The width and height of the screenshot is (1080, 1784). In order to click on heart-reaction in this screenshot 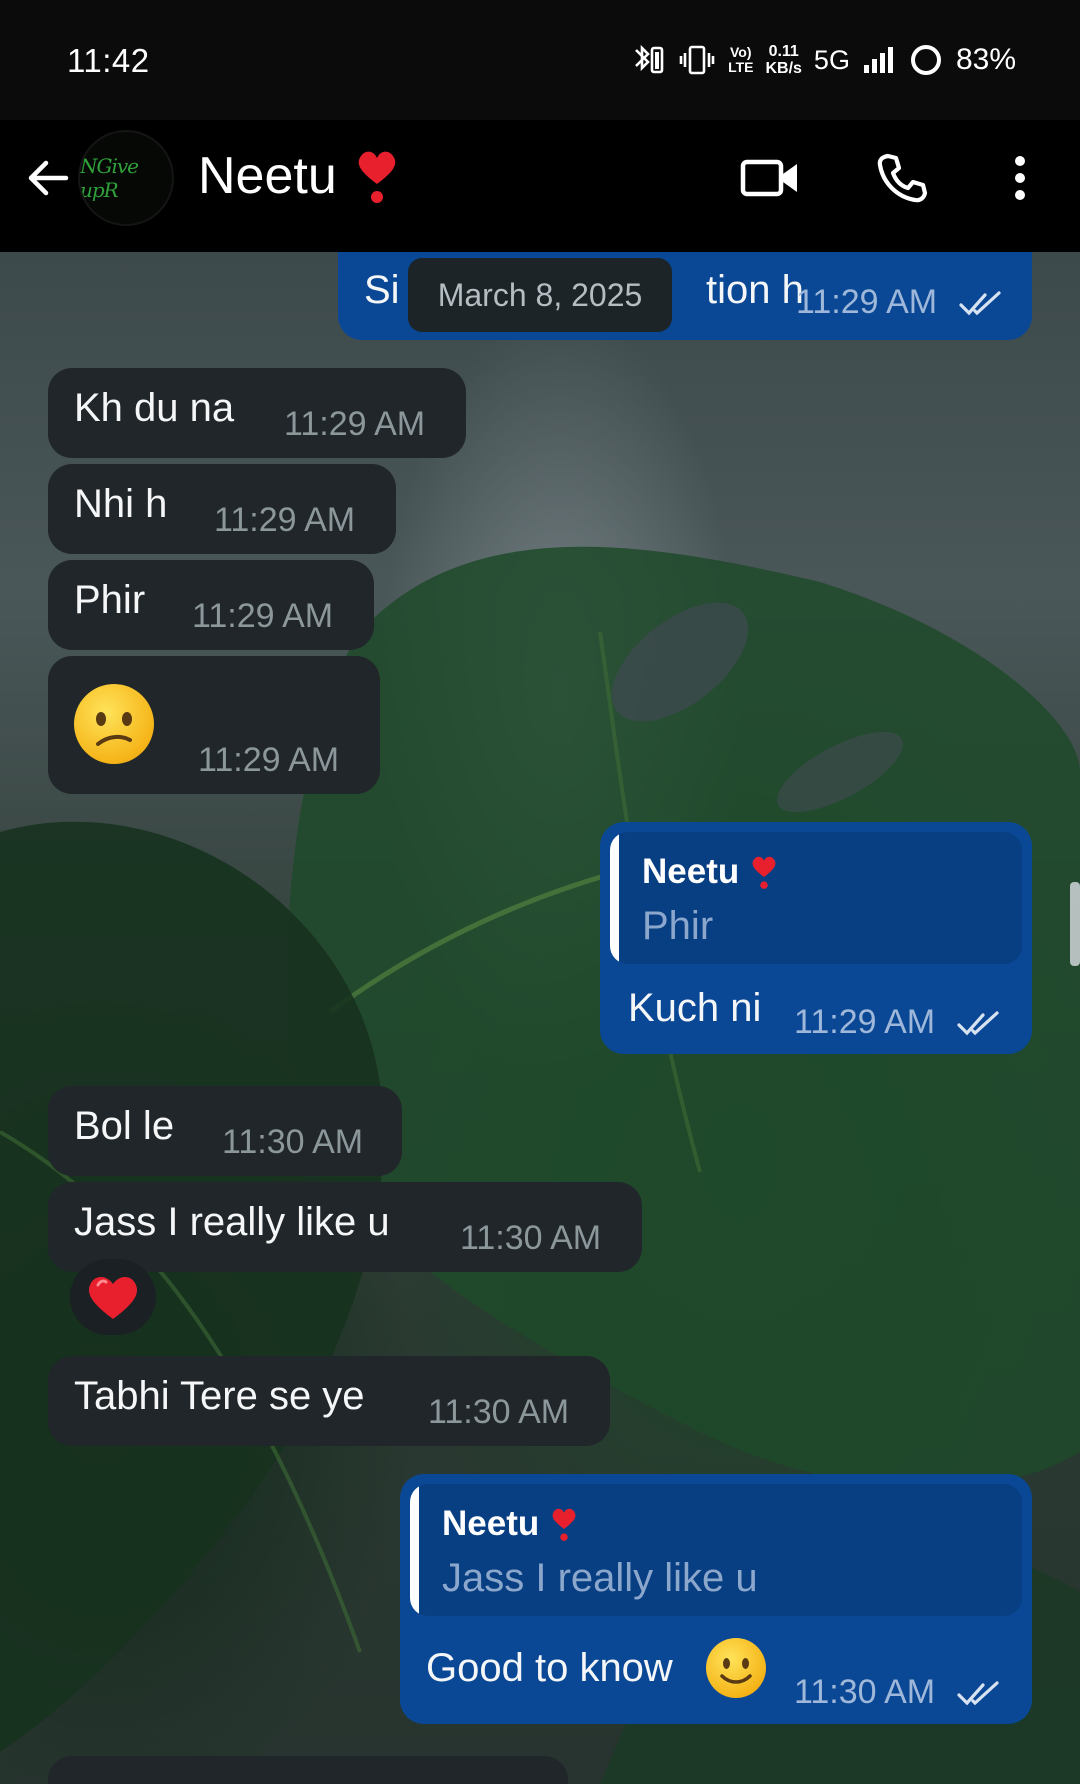, I will do `click(113, 1297)`.